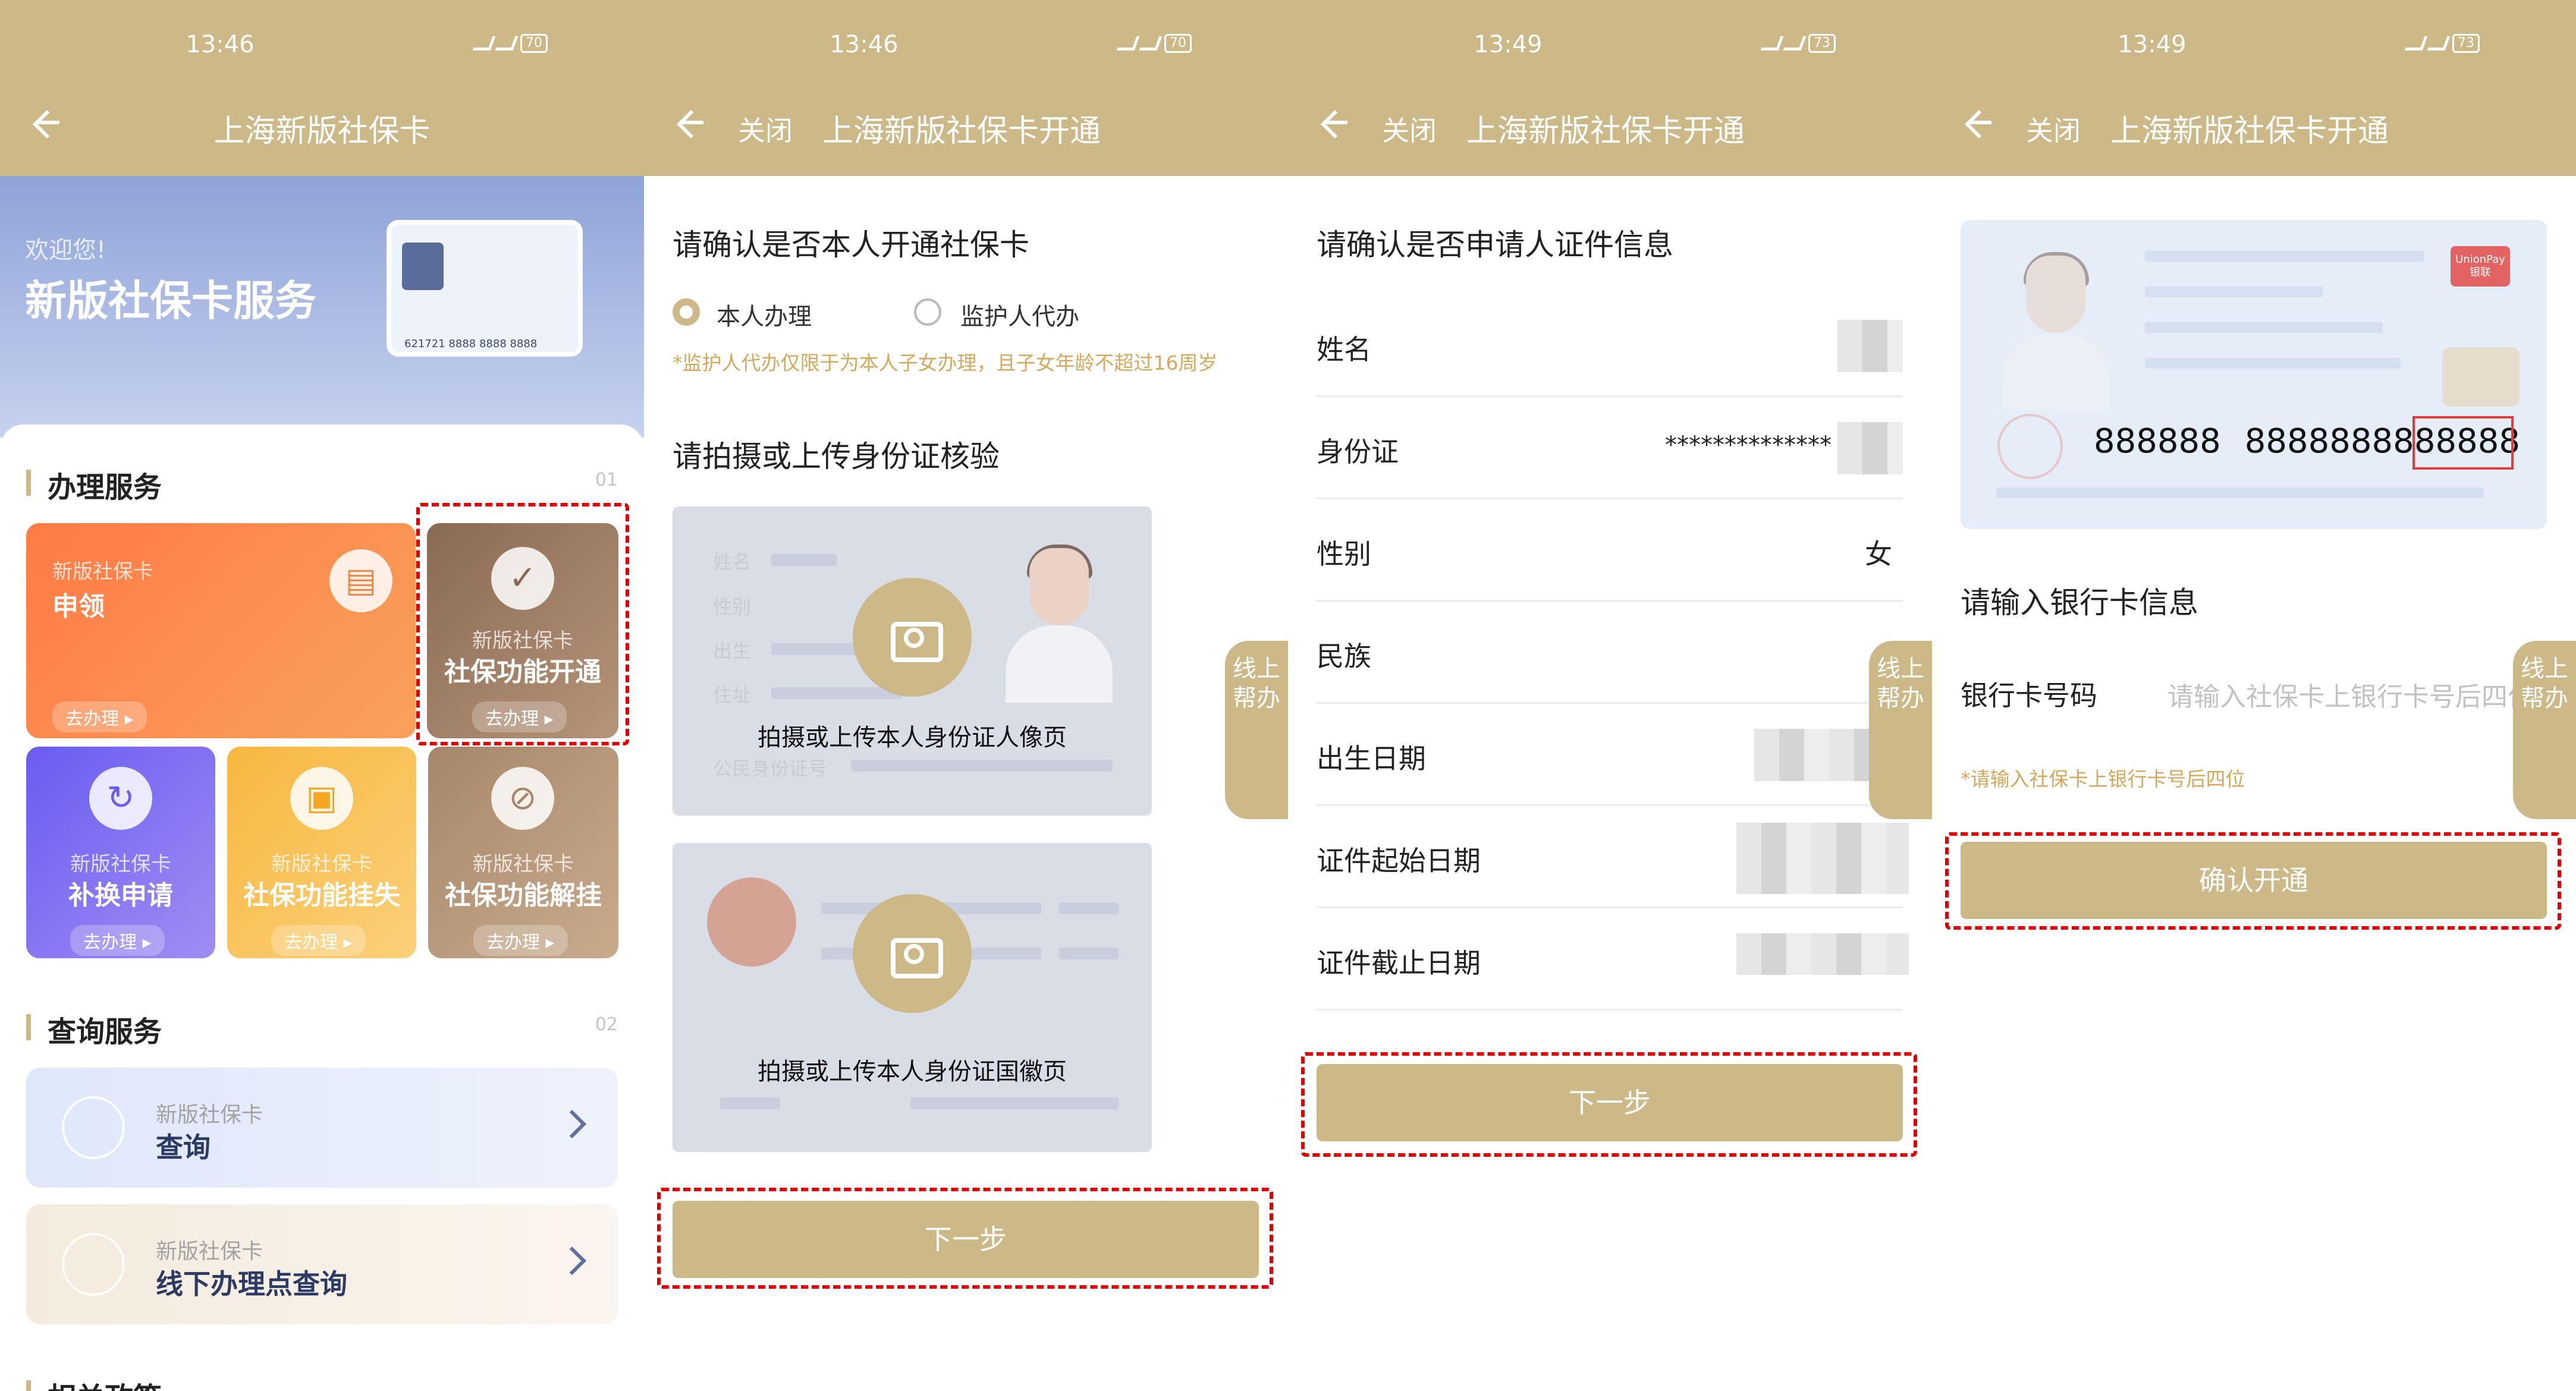 The image size is (2576, 1391). What do you see at coordinates (2340, 441) in the screenshot?
I see `card-number-part: 888888888` at bounding box center [2340, 441].